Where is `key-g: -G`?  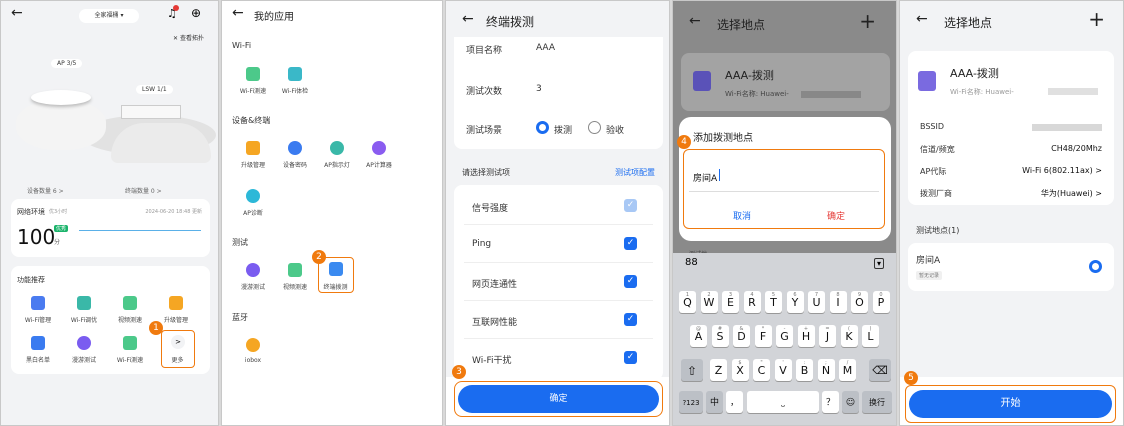 key-g: -G is located at coordinates (784, 336).